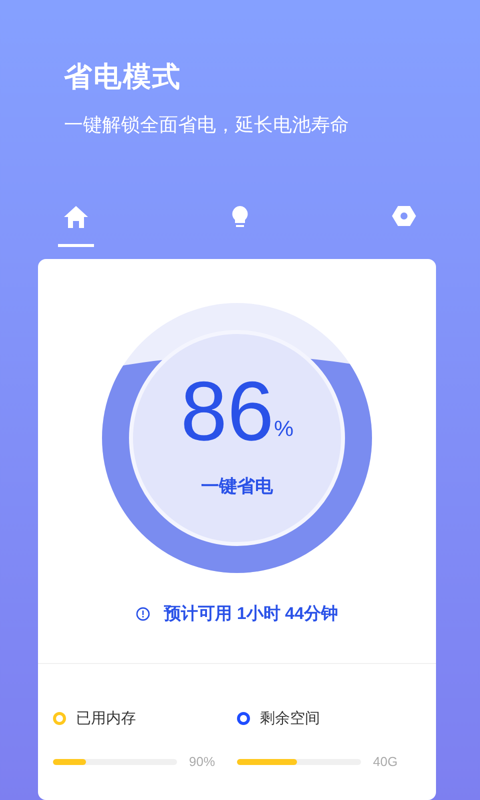  Describe the element at coordinates (207, 126) in the screenshot. I see `subtitle: 一键解锁全面省电，延长电池寿命` at that location.